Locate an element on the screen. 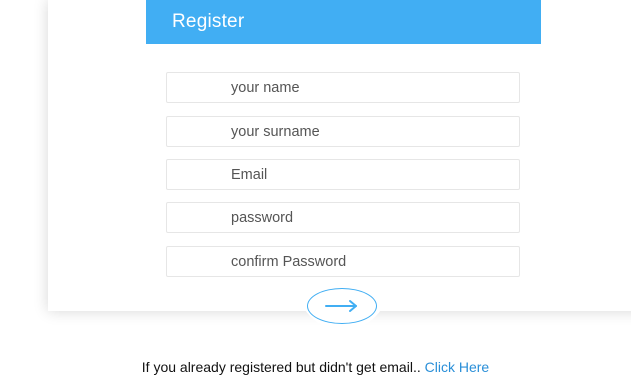 This screenshot has width=631, height=381. password-field is located at coordinates (343, 217).